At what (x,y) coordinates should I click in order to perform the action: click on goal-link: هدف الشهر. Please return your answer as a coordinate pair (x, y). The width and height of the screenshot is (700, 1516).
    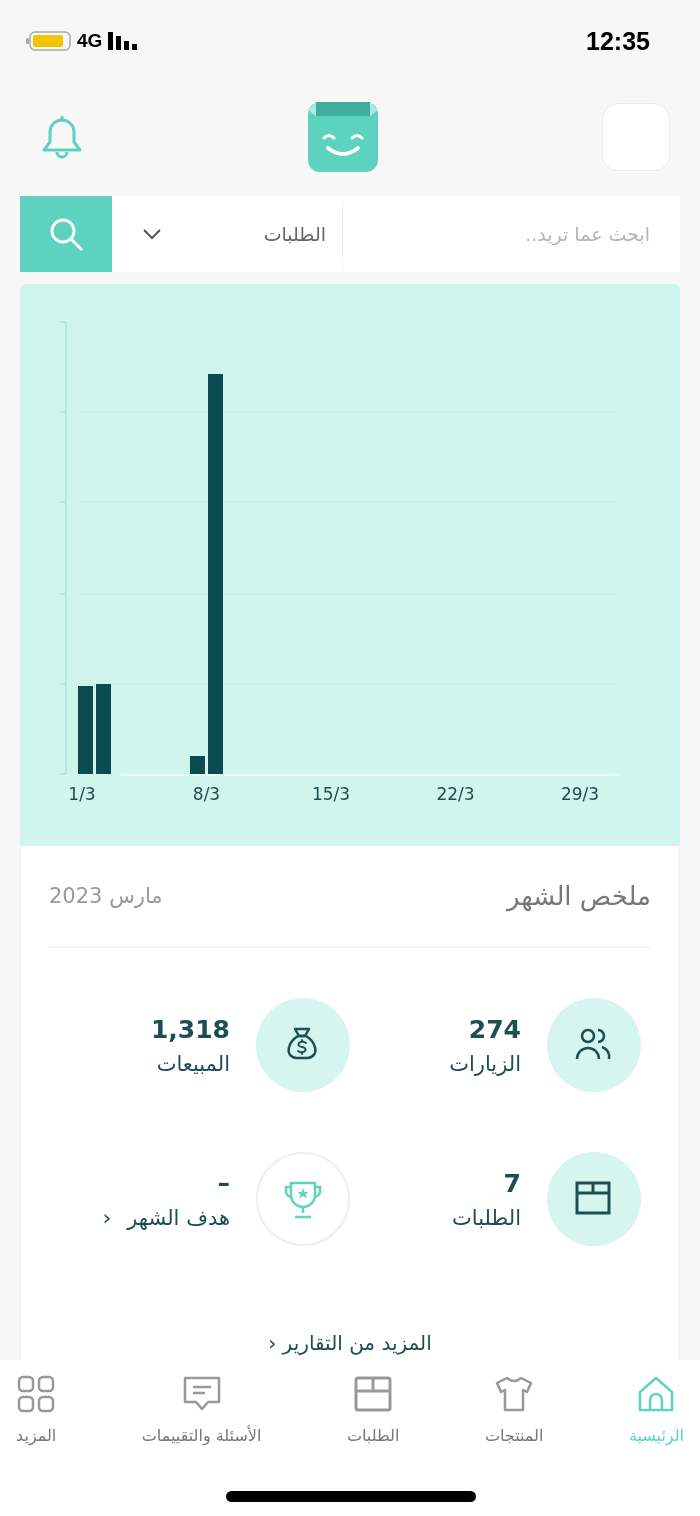
    Looking at the image, I should click on (178, 1217).